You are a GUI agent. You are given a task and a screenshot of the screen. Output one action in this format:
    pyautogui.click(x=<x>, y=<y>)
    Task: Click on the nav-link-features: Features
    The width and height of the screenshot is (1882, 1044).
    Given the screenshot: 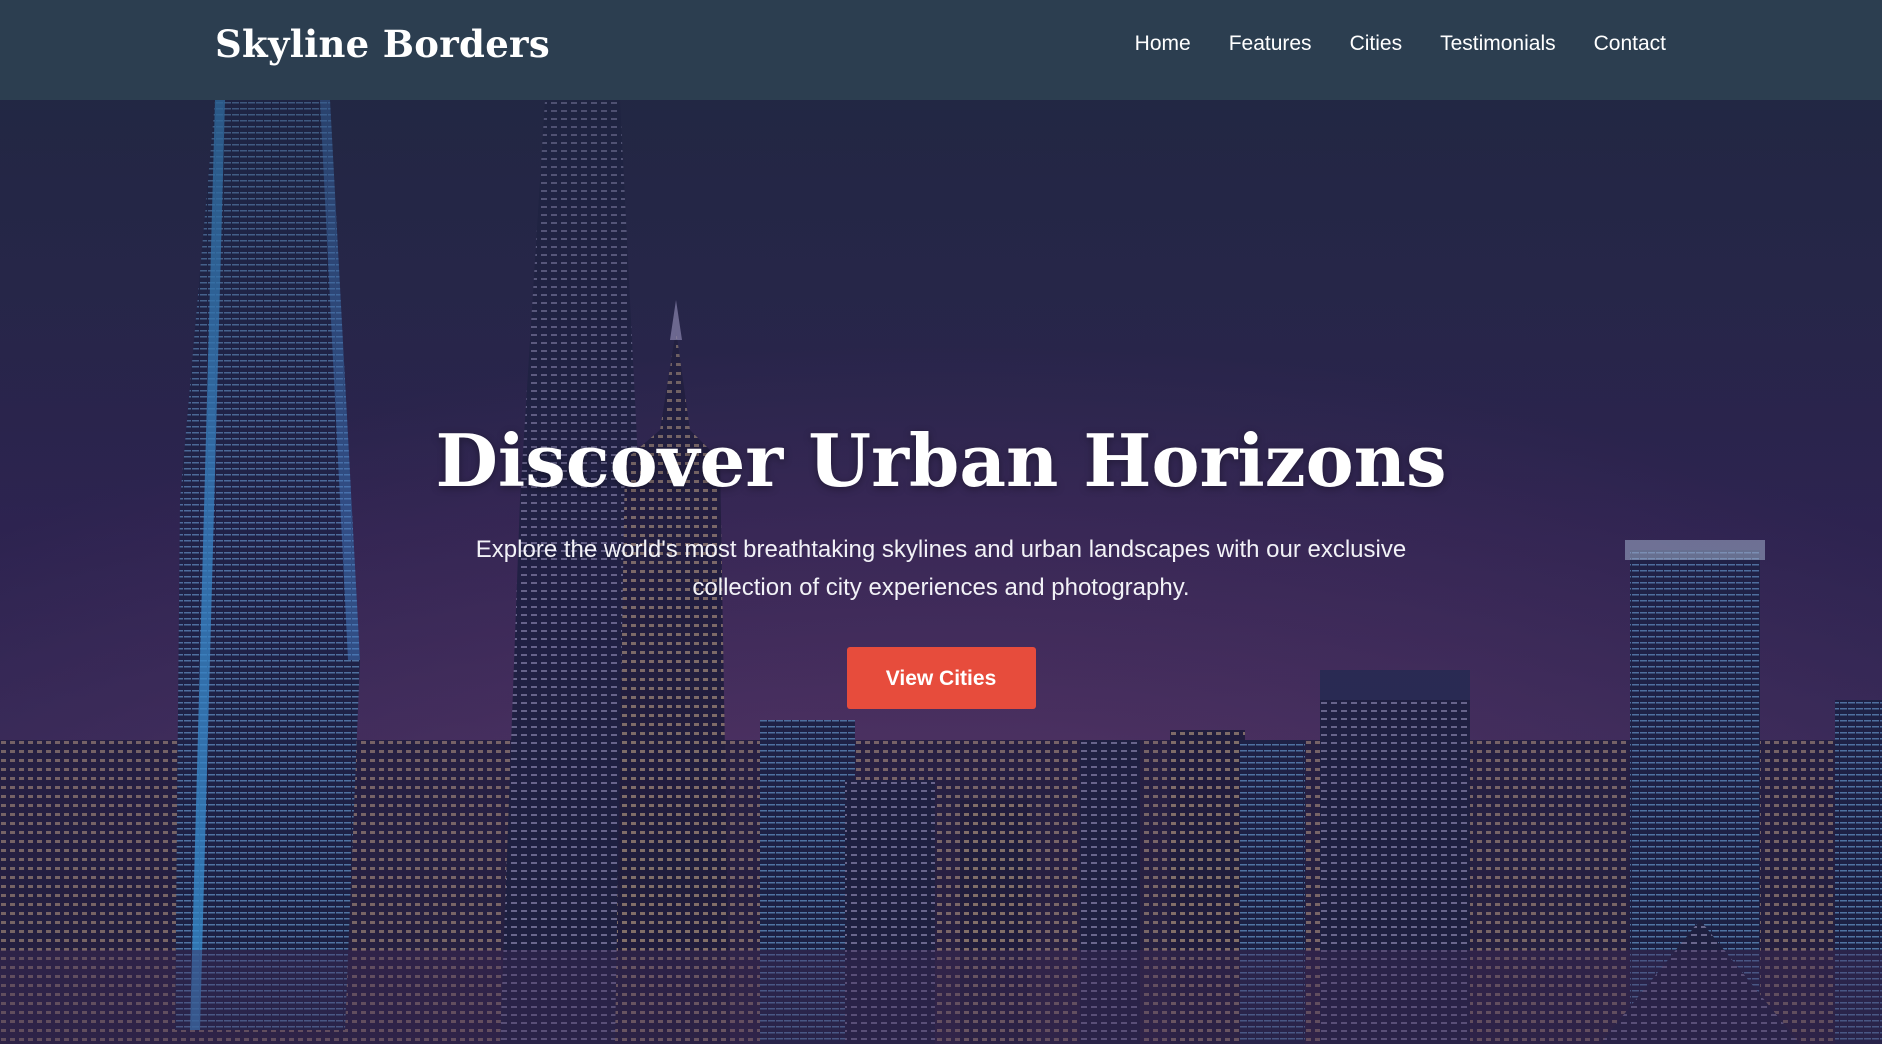 What is the action you would take?
    pyautogui.click(x=1270, y=44)
    